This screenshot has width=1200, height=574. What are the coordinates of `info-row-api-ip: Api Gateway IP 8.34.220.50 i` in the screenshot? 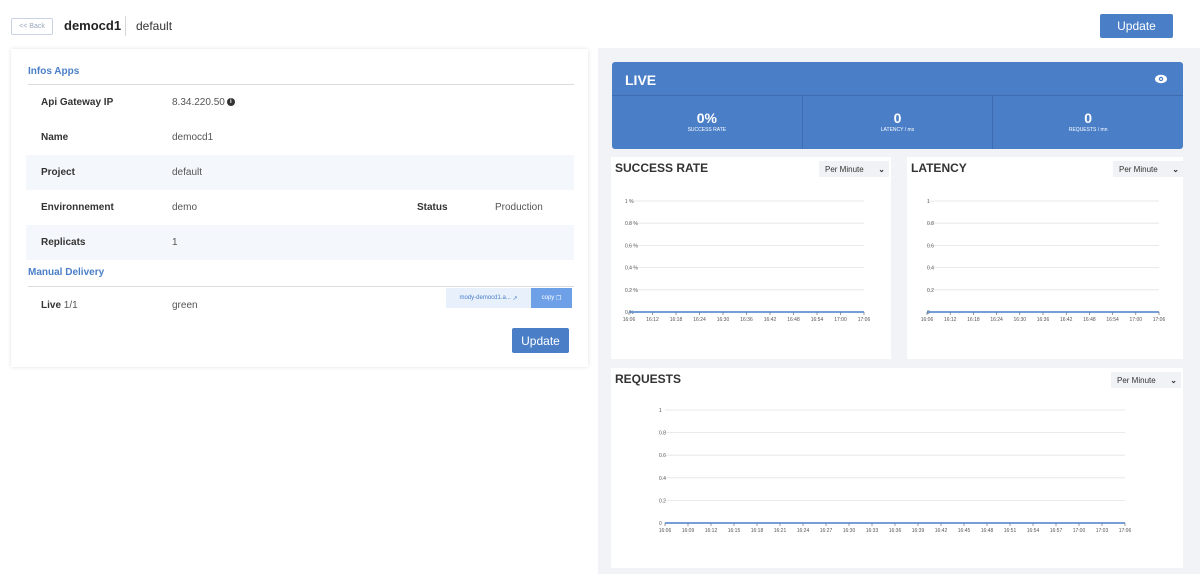 It's located at (300, 102).